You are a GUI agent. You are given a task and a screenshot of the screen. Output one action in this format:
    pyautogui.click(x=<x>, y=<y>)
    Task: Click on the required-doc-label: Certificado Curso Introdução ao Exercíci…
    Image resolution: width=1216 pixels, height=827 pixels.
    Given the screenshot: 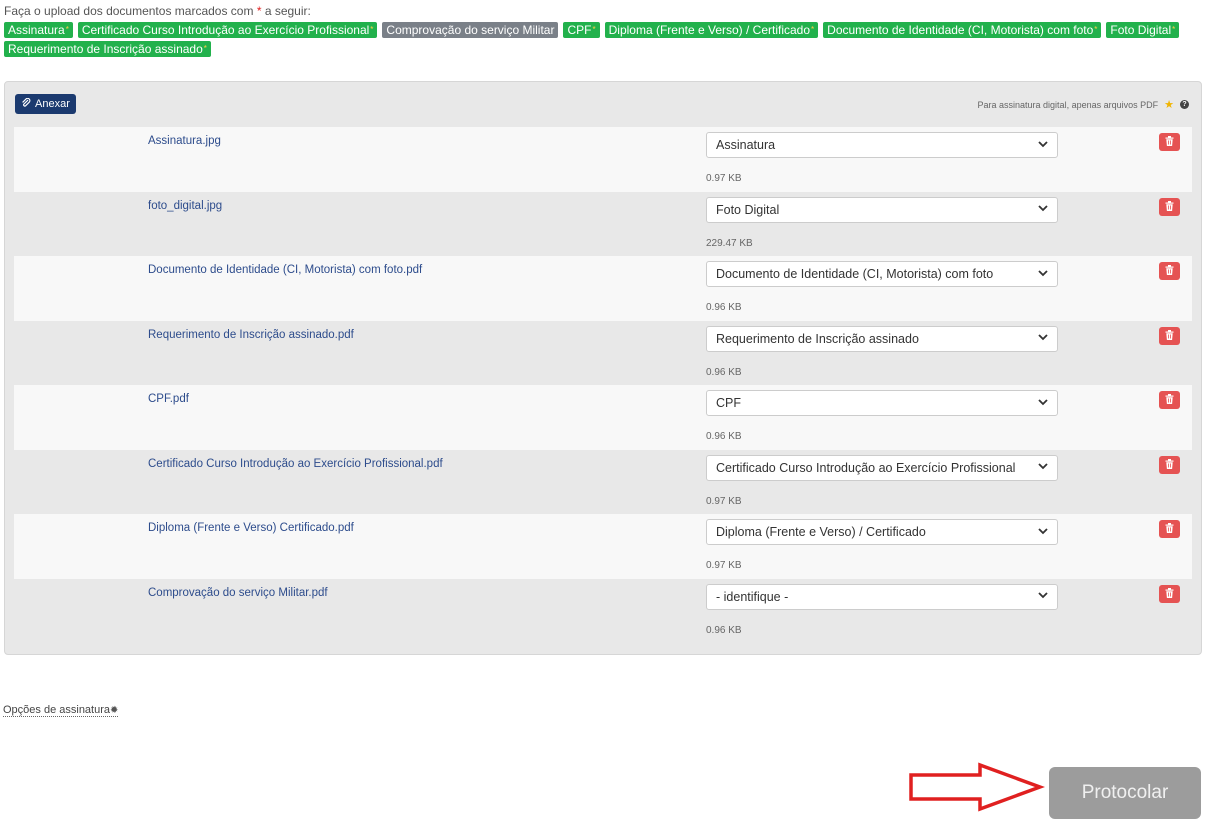 What is the action you would take?
    pyautogui.click(x=225, y=30)
    